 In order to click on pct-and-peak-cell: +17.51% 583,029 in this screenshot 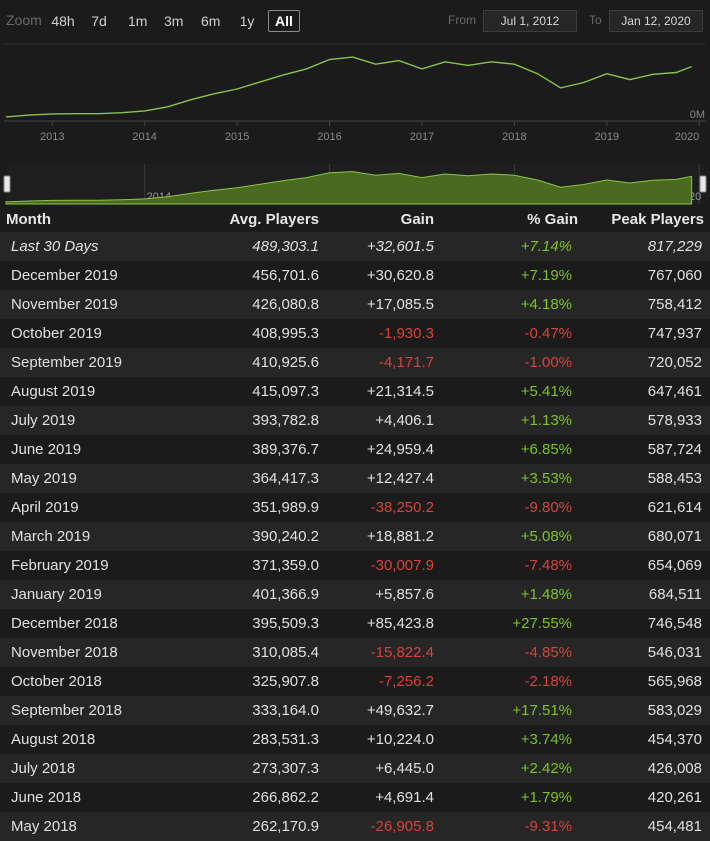, I will do `click(575, 710)`.